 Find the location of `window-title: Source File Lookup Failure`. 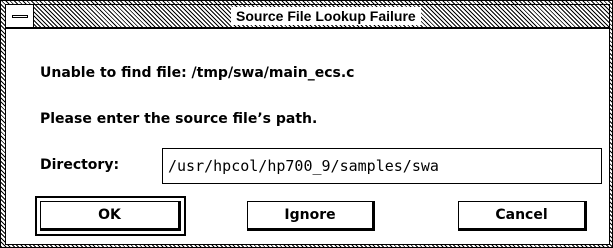

window-title: Source File Lookup Failure is located at coordinates (326, 16).